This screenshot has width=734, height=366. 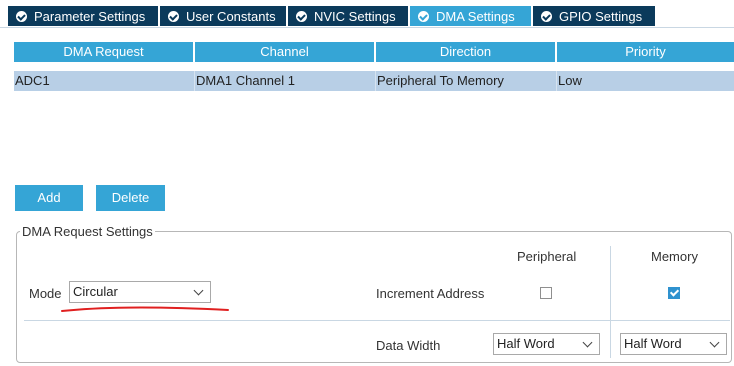 I want to click on peripheral-increment-checkbox, so click(x=546, y=293).